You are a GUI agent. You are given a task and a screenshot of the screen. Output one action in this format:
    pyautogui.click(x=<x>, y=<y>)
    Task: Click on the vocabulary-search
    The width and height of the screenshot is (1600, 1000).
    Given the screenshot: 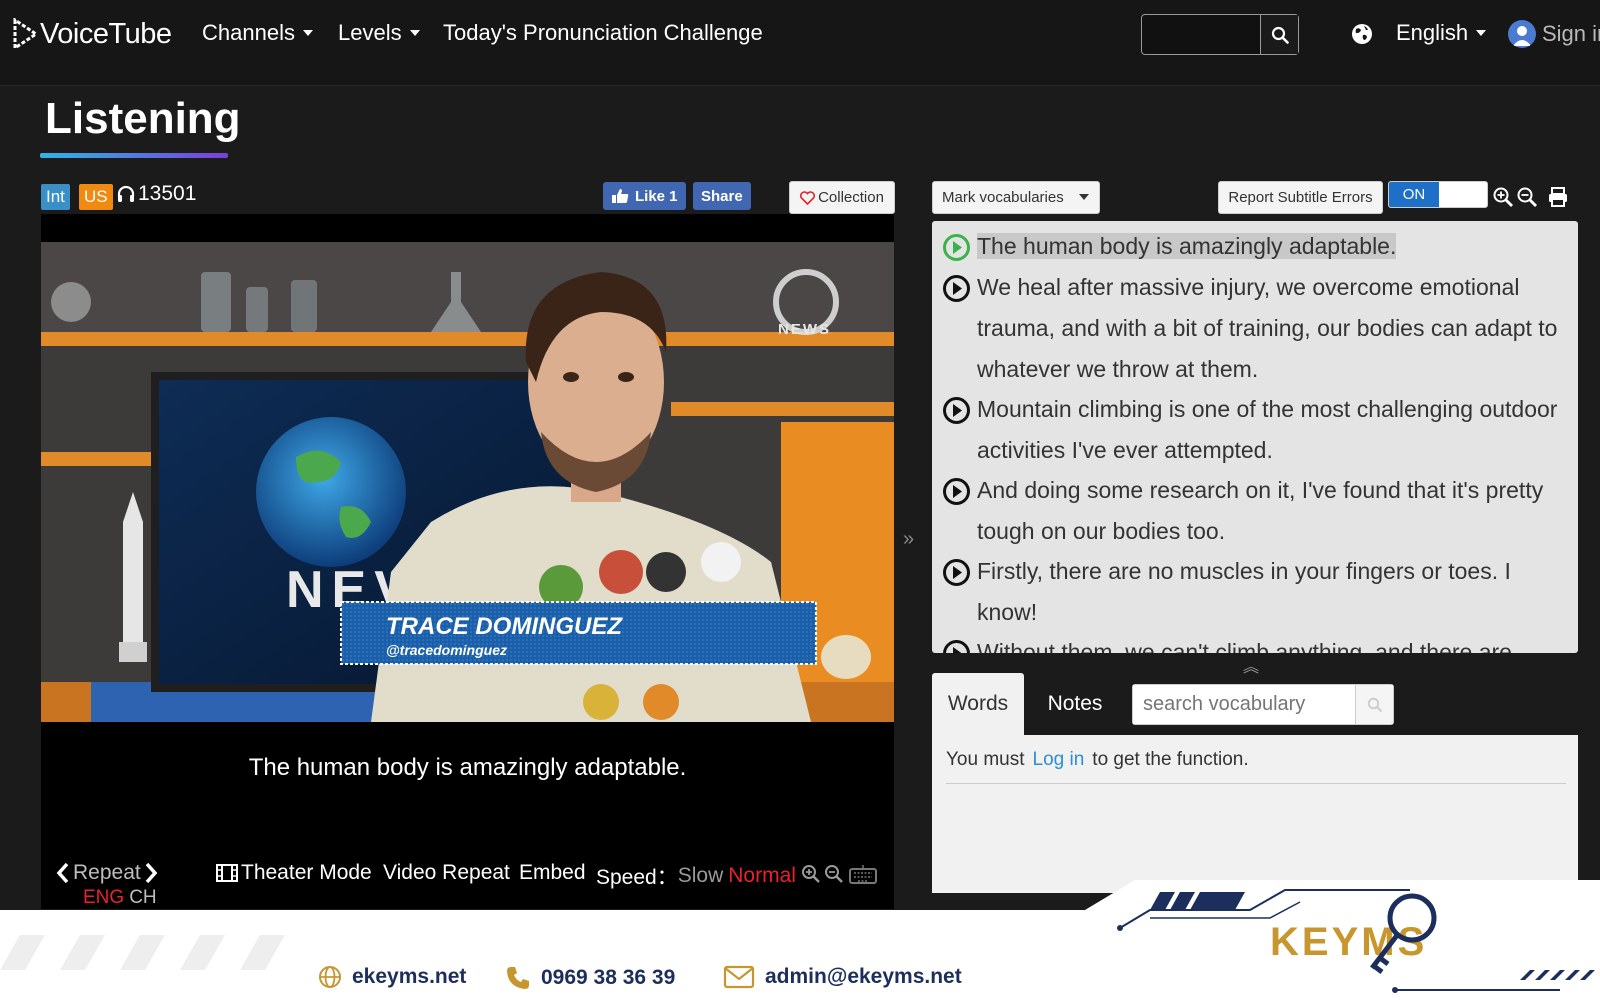 What is the action you would take?
    pyautogui.click(x=1263, y=704)
    